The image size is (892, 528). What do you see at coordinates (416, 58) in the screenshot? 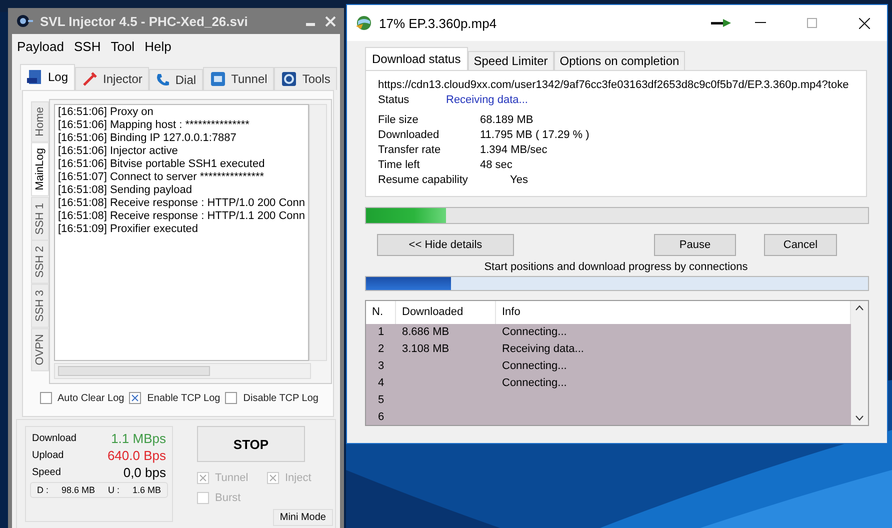
I see `tab: Download status` at bounding box center [416, 58].